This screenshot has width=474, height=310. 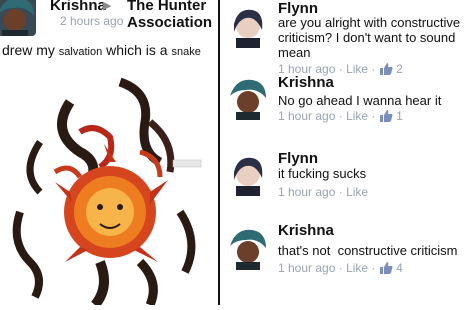 I want to click on divider, so click(x=219, y=152).